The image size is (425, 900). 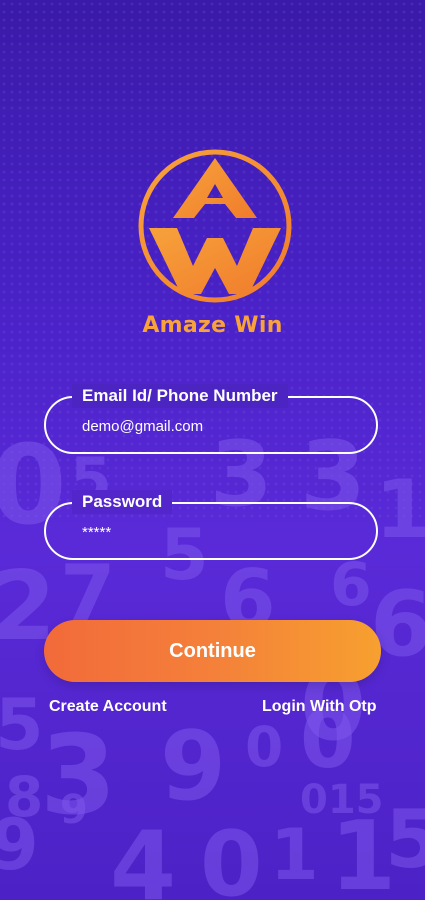 What do you see at coordinates (212, 325) in the screenshot?
I see `brand-name: Amaze Win` at bounding box center [212, 325].